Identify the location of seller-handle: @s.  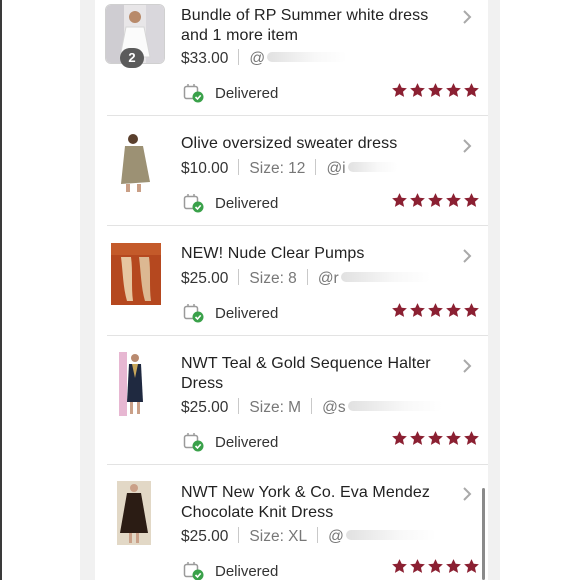
(334, 407).